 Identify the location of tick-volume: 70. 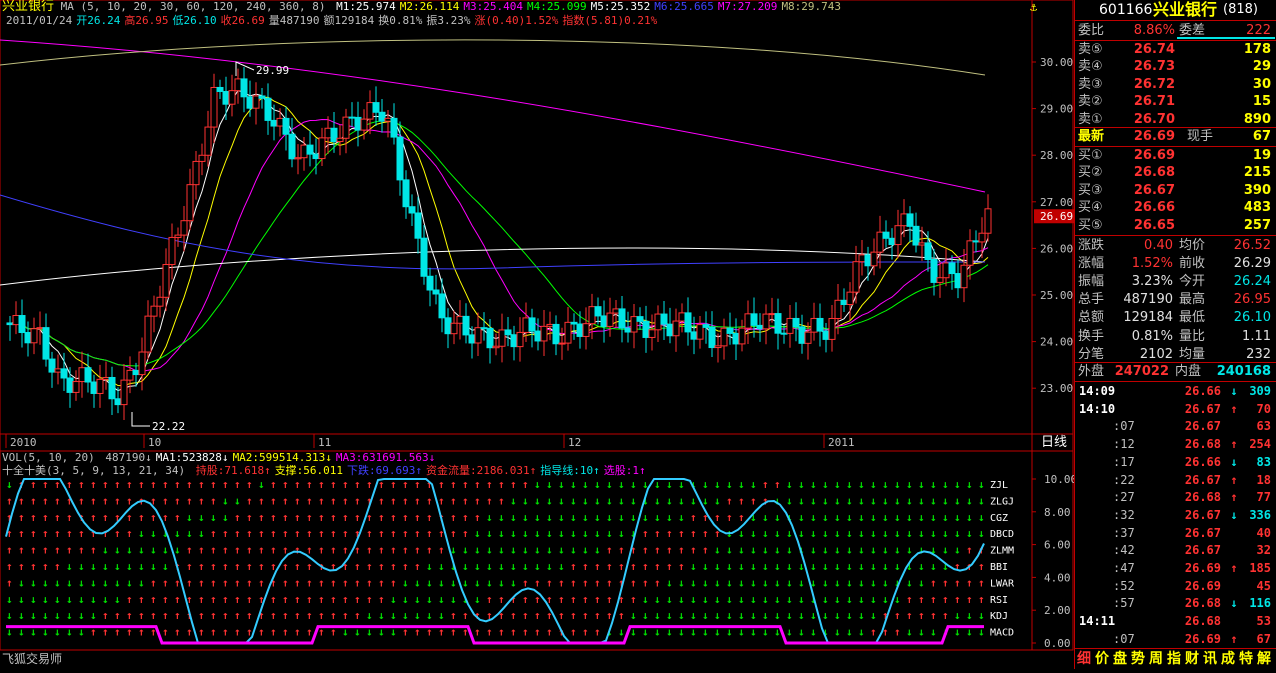
(1263, 408).